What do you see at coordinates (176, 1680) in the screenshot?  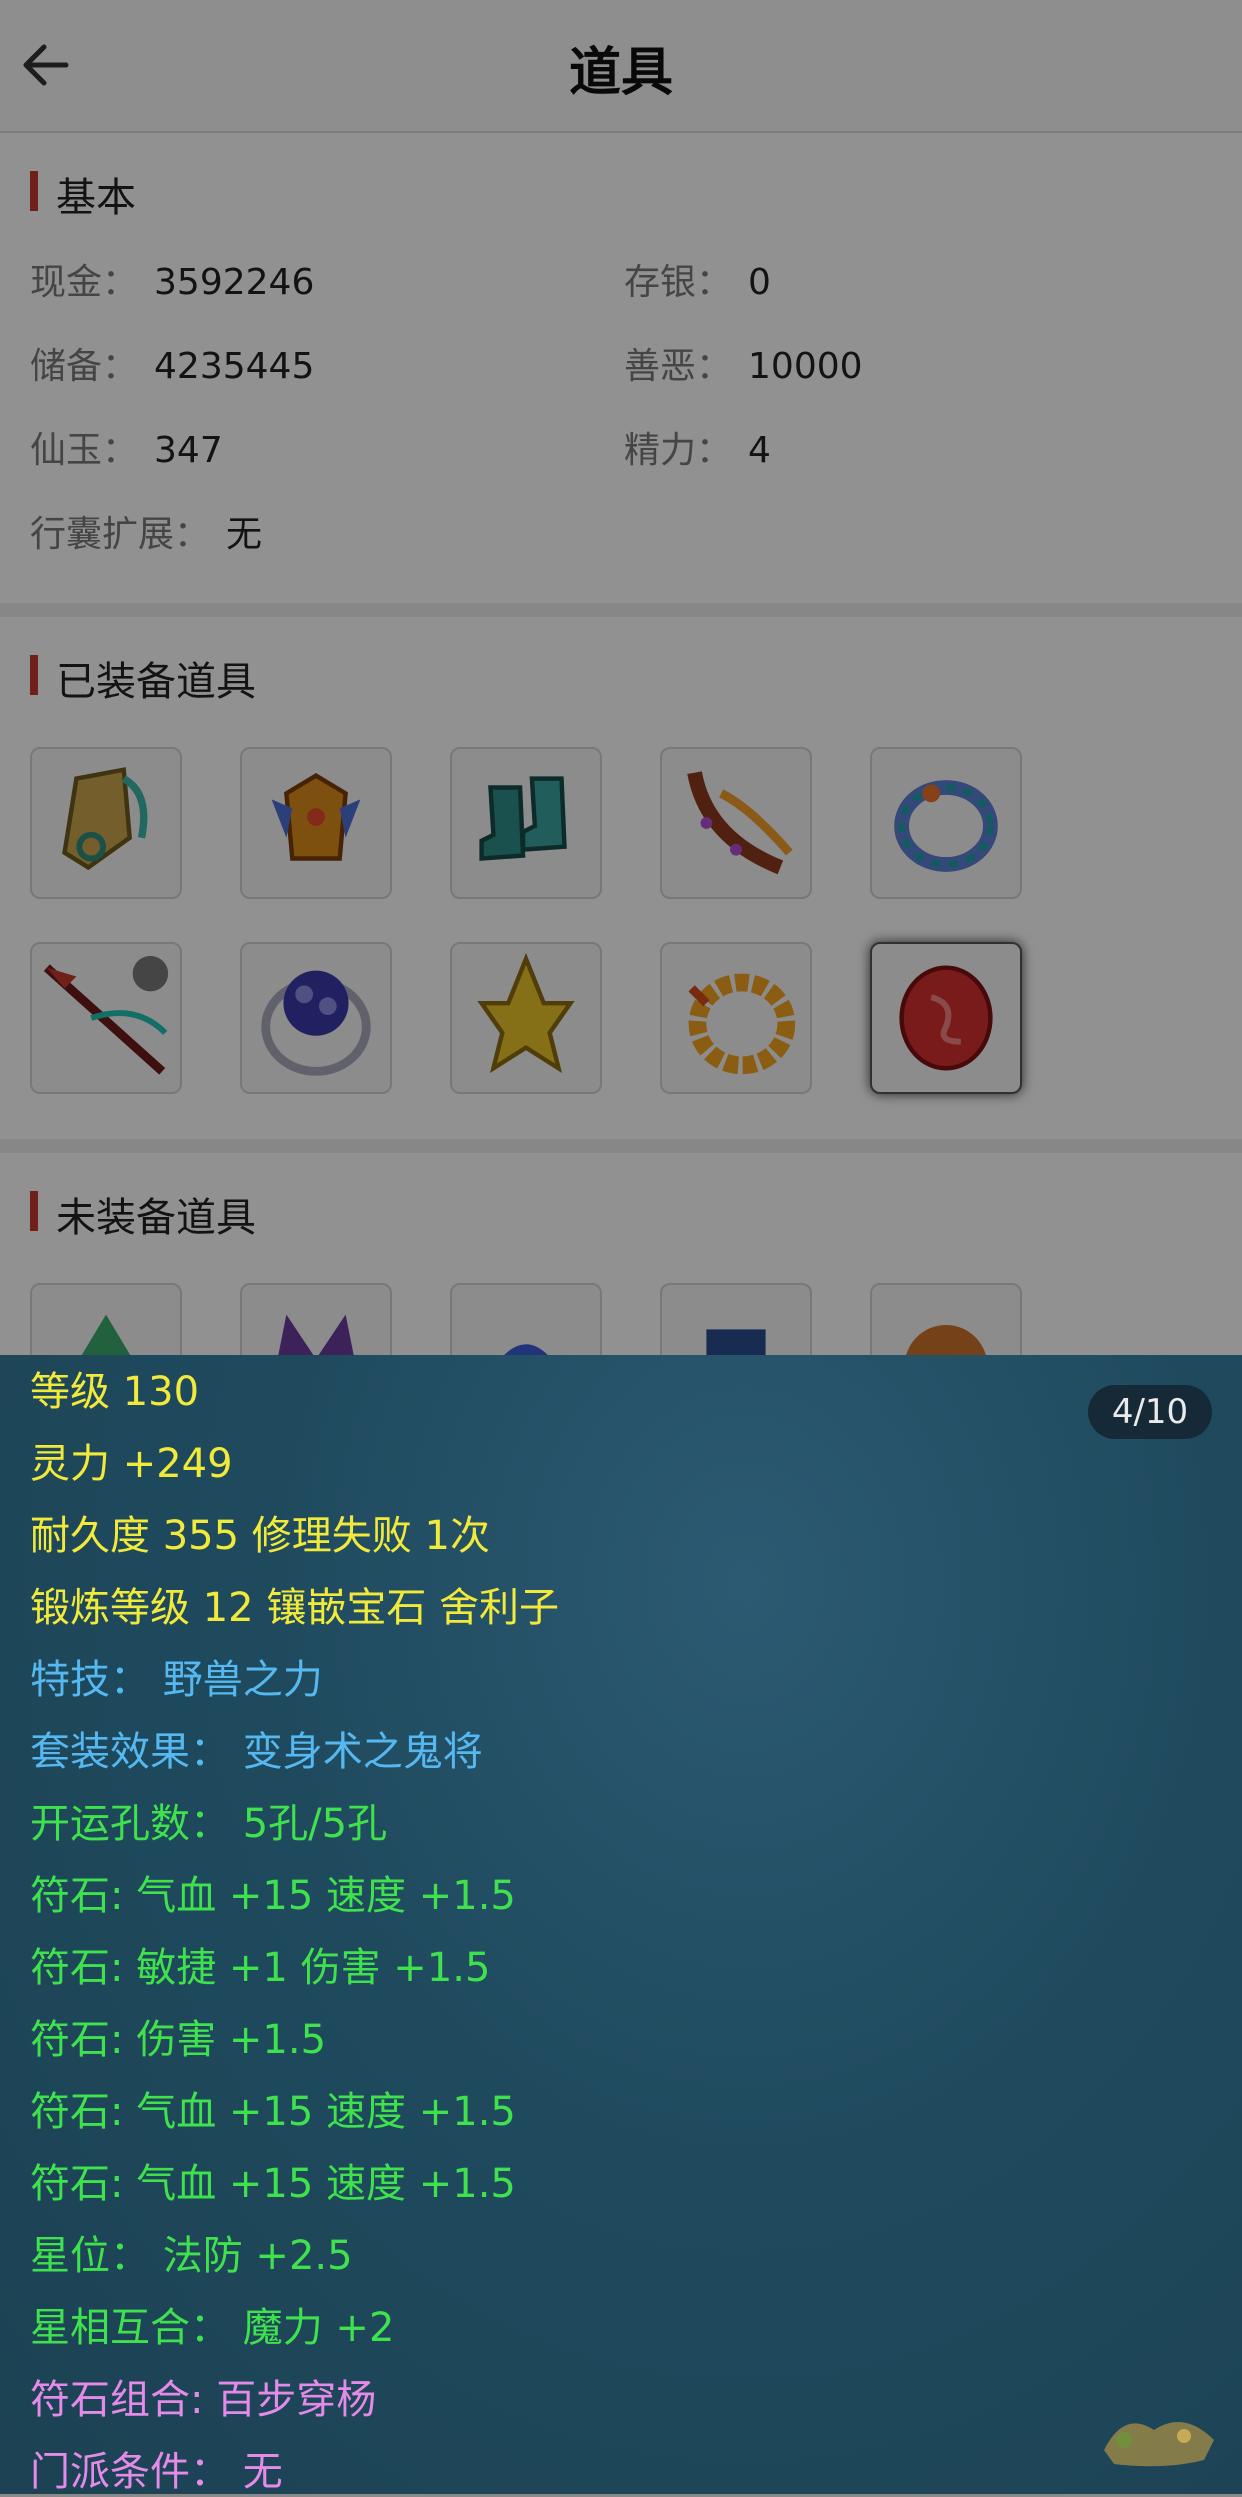 I see `detail-line-skill: 特技： 野兽之力` at bounding box center [176, 1680].